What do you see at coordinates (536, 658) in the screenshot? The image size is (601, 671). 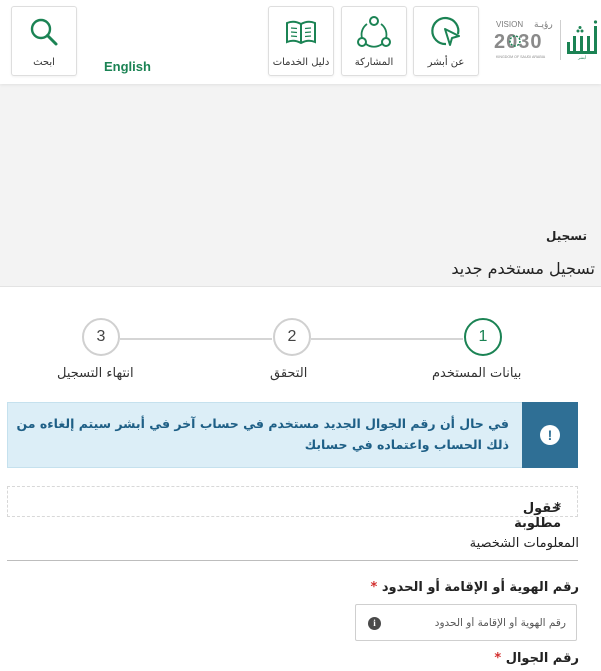 I see `mobile-field-label: رقم الجوال *` at bounding box center [536, 658].